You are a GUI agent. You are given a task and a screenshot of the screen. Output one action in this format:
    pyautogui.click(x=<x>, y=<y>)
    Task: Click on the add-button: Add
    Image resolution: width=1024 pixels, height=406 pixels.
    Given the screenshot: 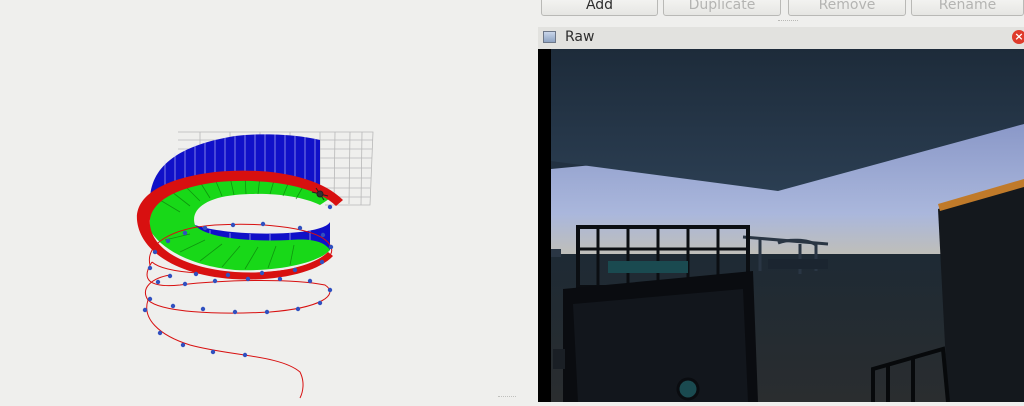 What is the action you would take?
    pyautogui.click(x=599, y=8)
    